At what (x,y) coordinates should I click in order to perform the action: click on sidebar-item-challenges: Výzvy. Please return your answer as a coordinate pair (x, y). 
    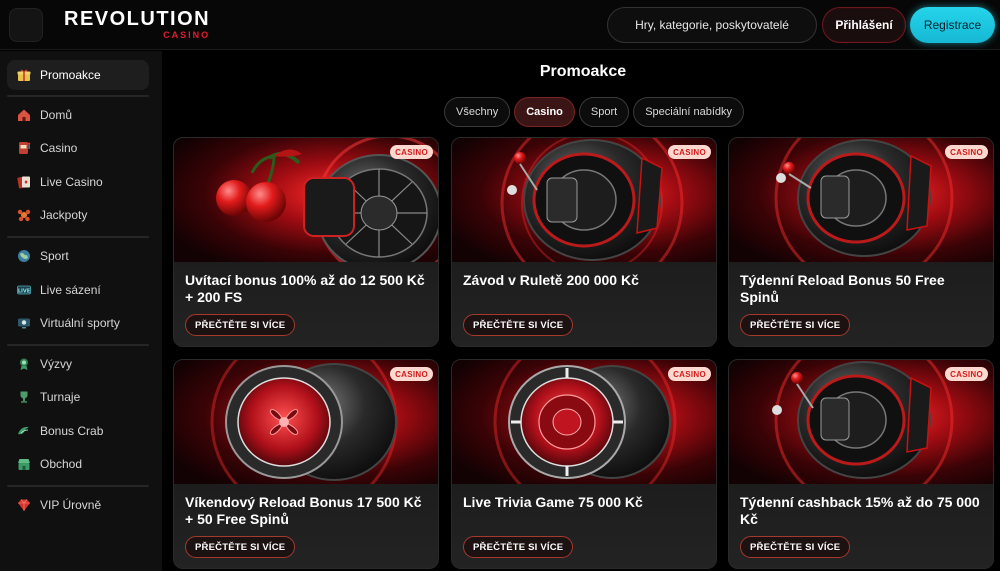
    Looking at the image, I should click on (78, 364).